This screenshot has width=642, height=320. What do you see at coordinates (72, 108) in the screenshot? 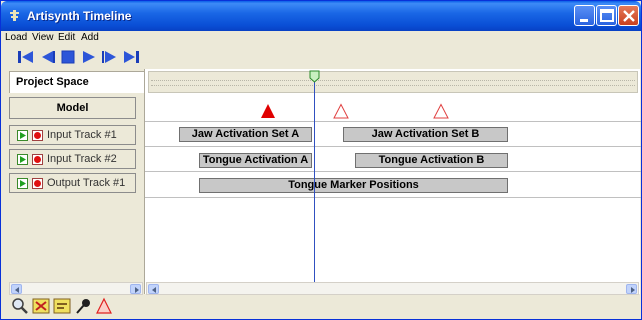
I see `model-header: Model` at bounding box center [72, 108].